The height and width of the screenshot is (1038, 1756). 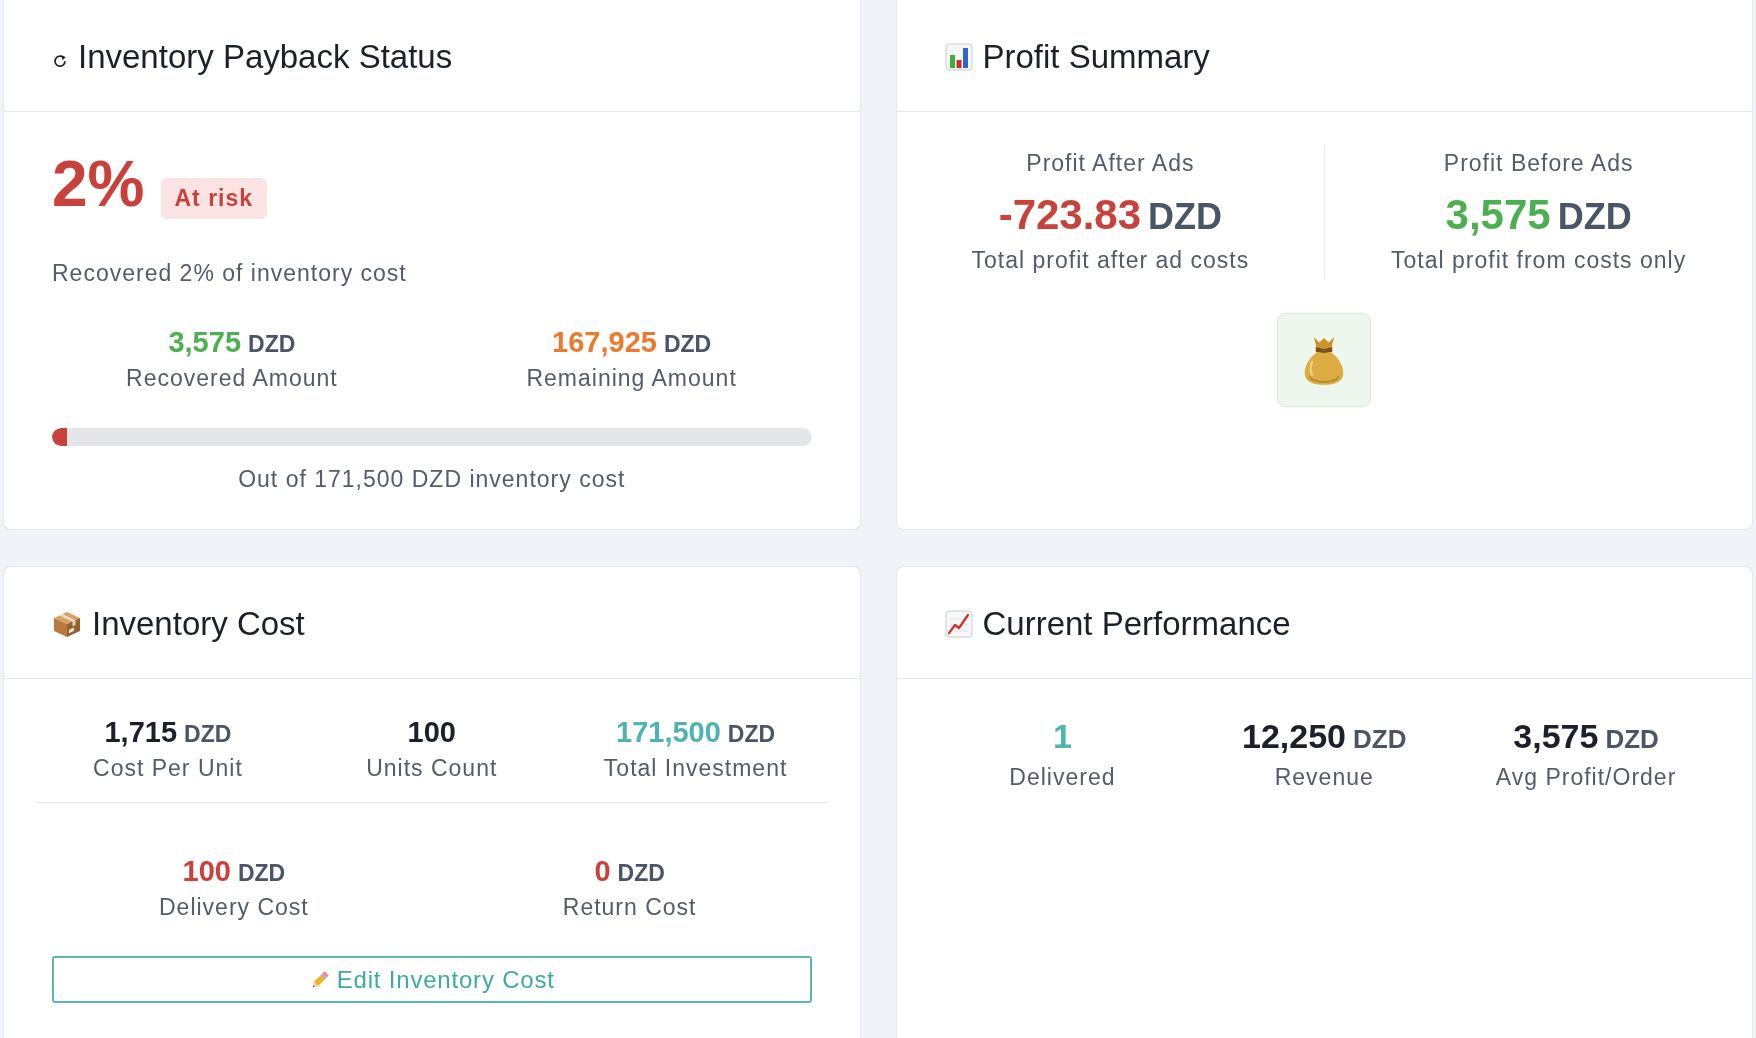 I want to click on profit-value: -723.83, so click(x=1070, y=215).